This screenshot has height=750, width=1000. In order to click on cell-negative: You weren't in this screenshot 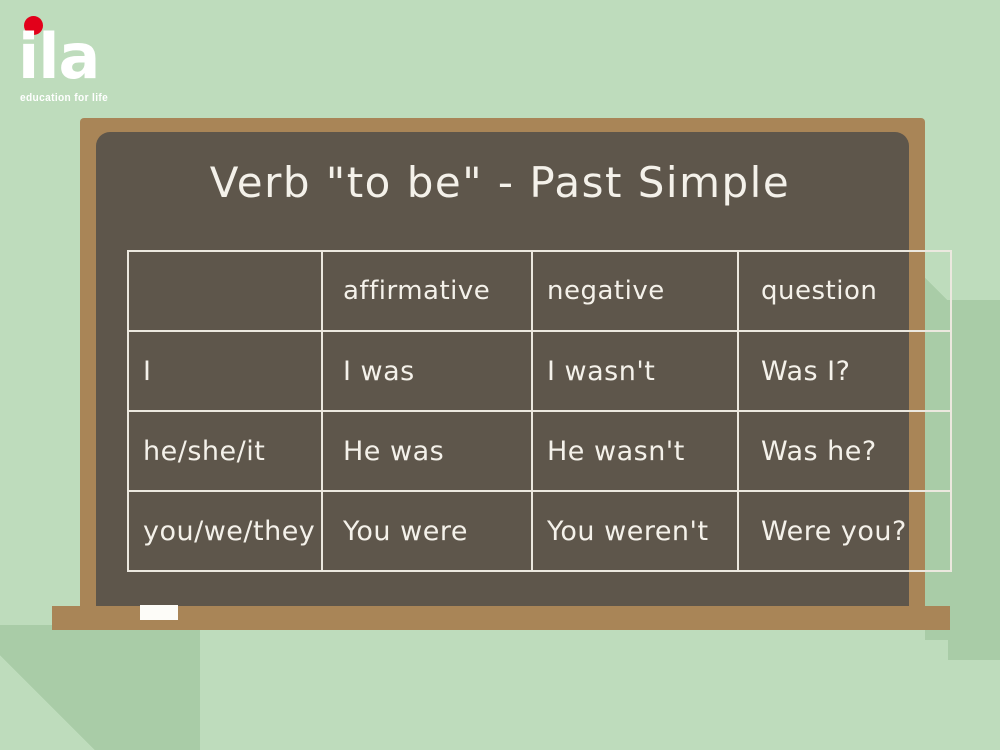, I will do `click(635, 531)`.